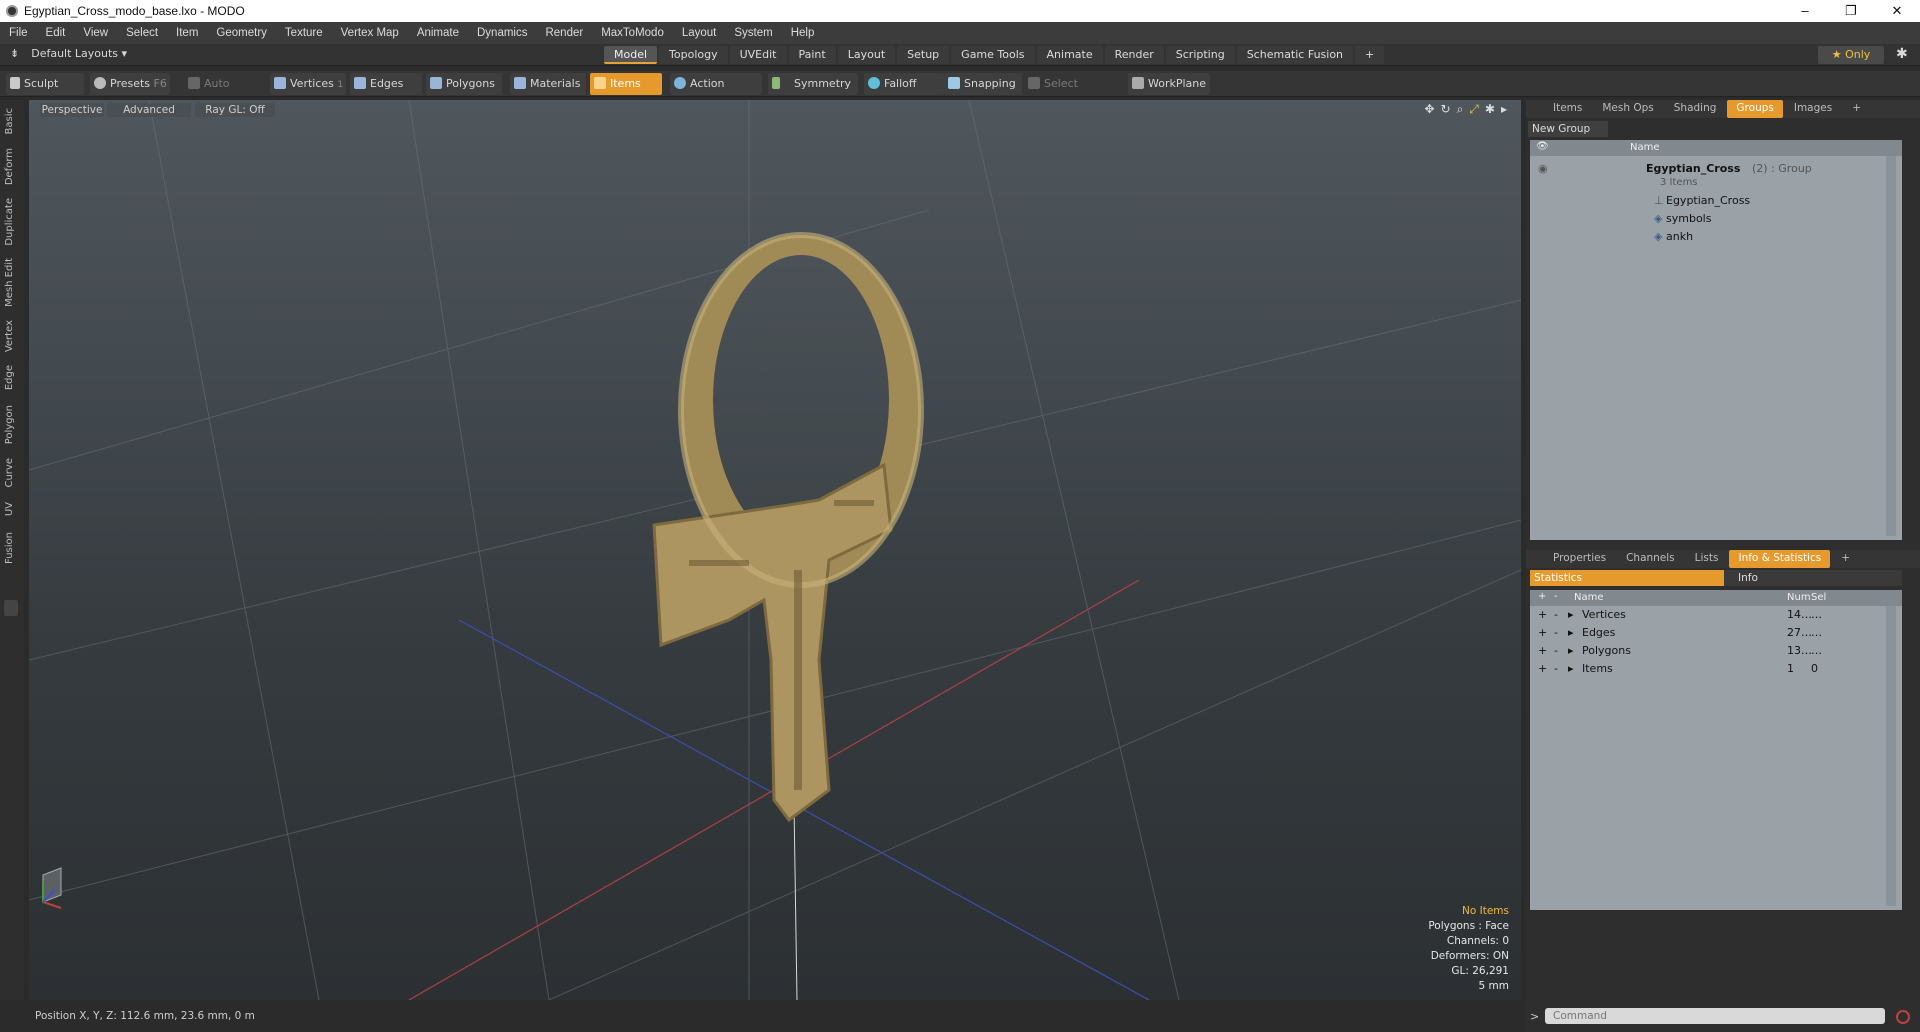 The height and width of the screenshot is (1032, 1920). Describe the element at coordinates (1295, 55) in the screenshot. I see `tab-schematic-fusion: Schematic Fusion` at that location.